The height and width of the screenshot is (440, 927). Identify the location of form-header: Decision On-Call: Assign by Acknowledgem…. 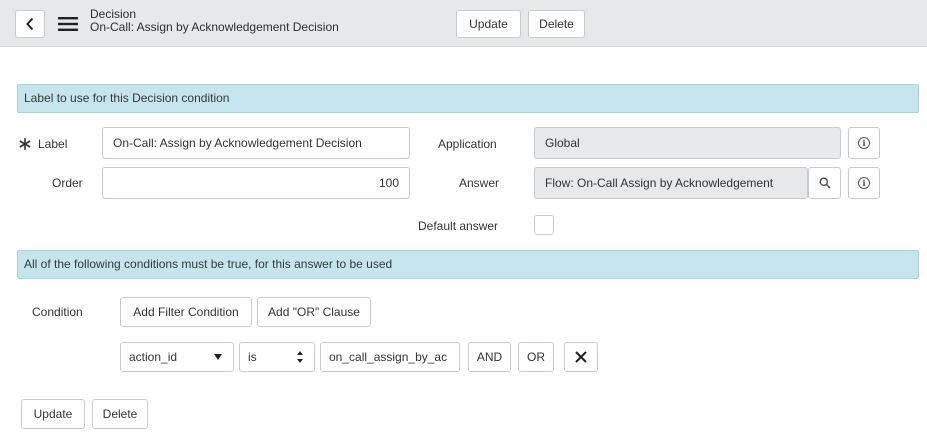
(463, 23).